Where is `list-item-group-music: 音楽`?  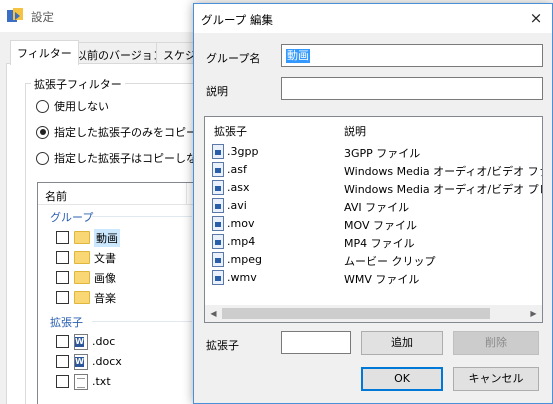 list-item-group-music: 音楽 is located at coordinates (86, 297).